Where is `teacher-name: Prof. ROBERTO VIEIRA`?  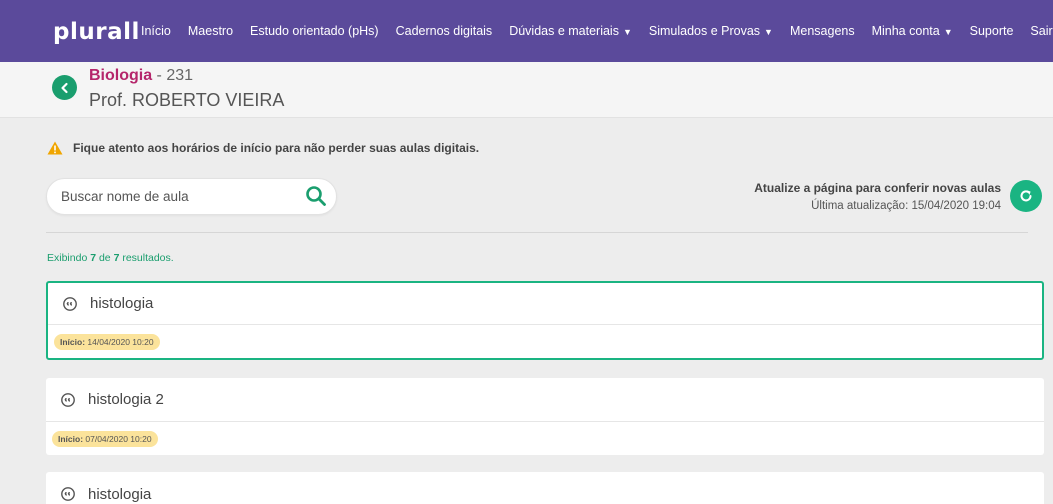
teacher-name: Prof. ROBERTO VIEIRA is located at coordinates (187, 100).